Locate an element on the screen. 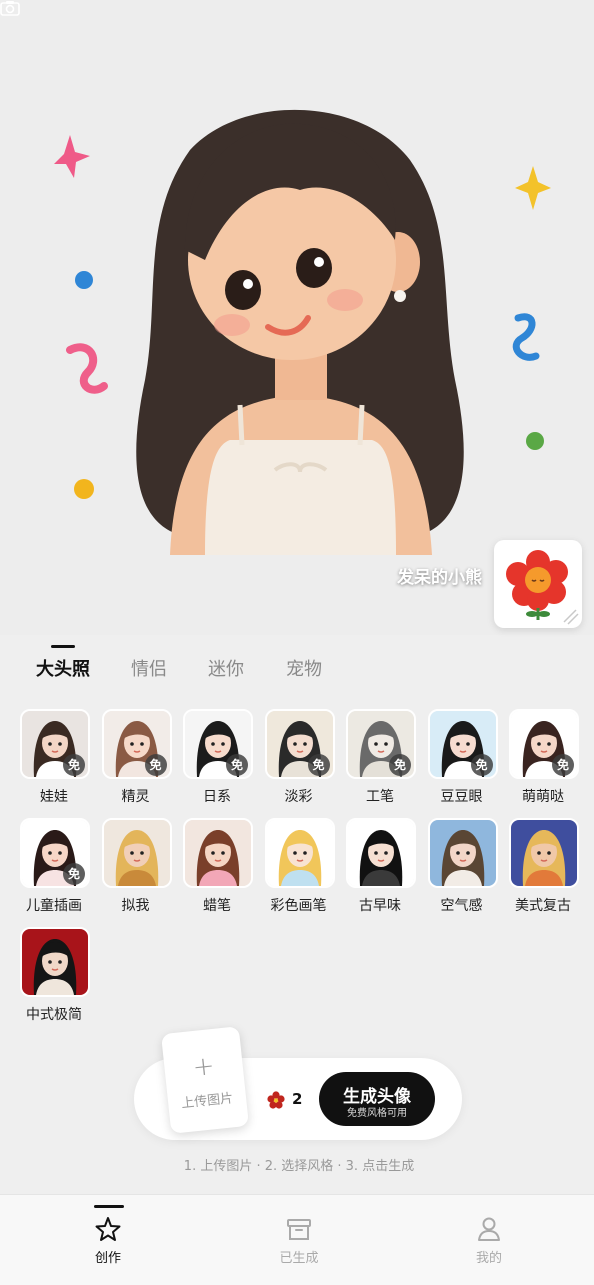 This screenshot has height=1285, width=594. style-label: 精灵 is located at coordinates (135, 797).